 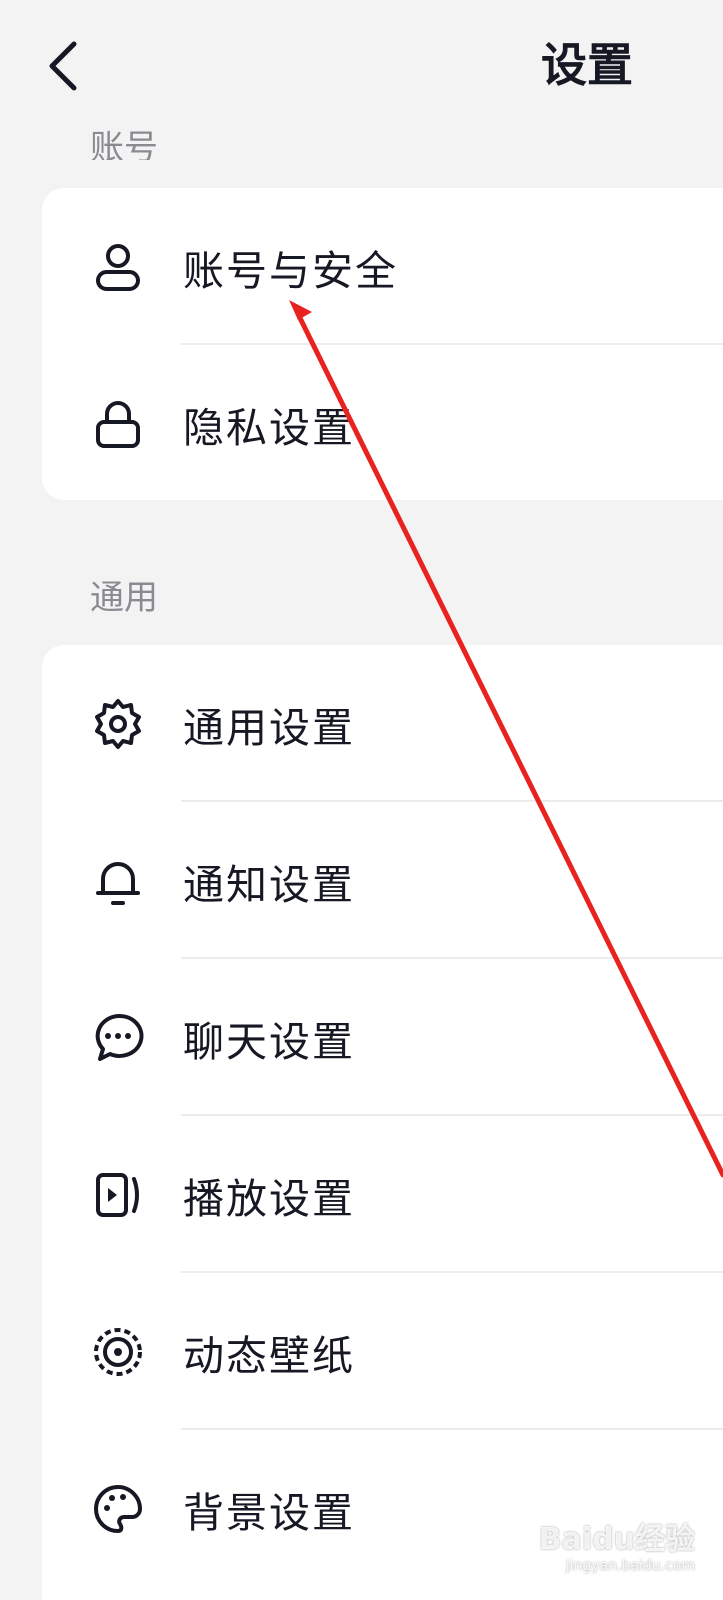 I want to click on page-title: 设置, so click(x=587, y=65).